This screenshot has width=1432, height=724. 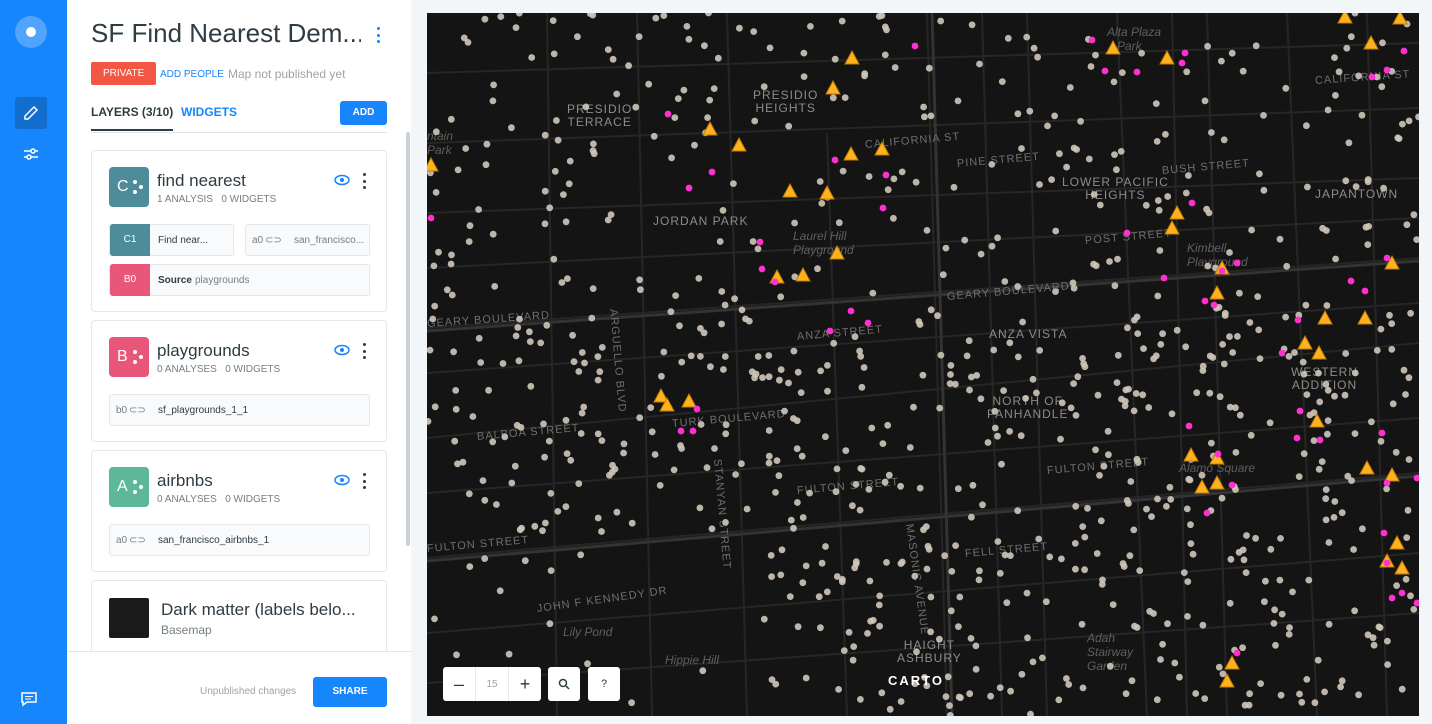 I want to click on zoom-out-button: –, so click(x=459, y=684).